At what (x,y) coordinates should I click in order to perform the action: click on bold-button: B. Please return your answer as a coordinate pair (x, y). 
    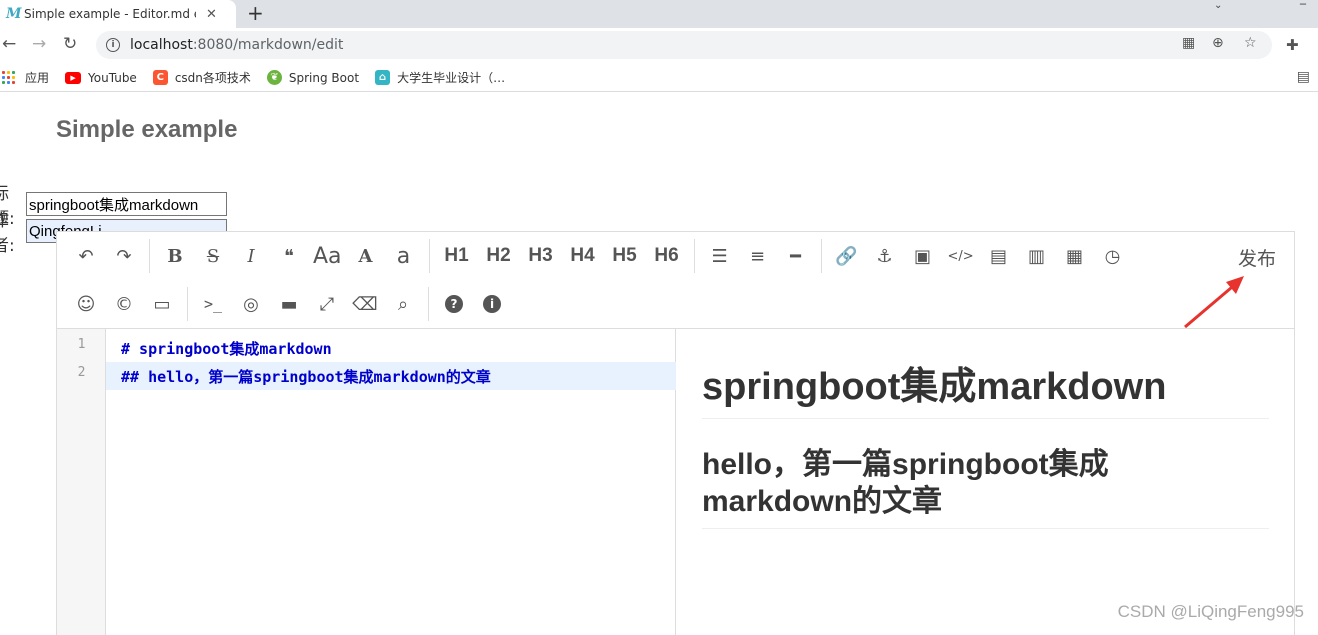
    Looking at the image, I should click on (175, 256).